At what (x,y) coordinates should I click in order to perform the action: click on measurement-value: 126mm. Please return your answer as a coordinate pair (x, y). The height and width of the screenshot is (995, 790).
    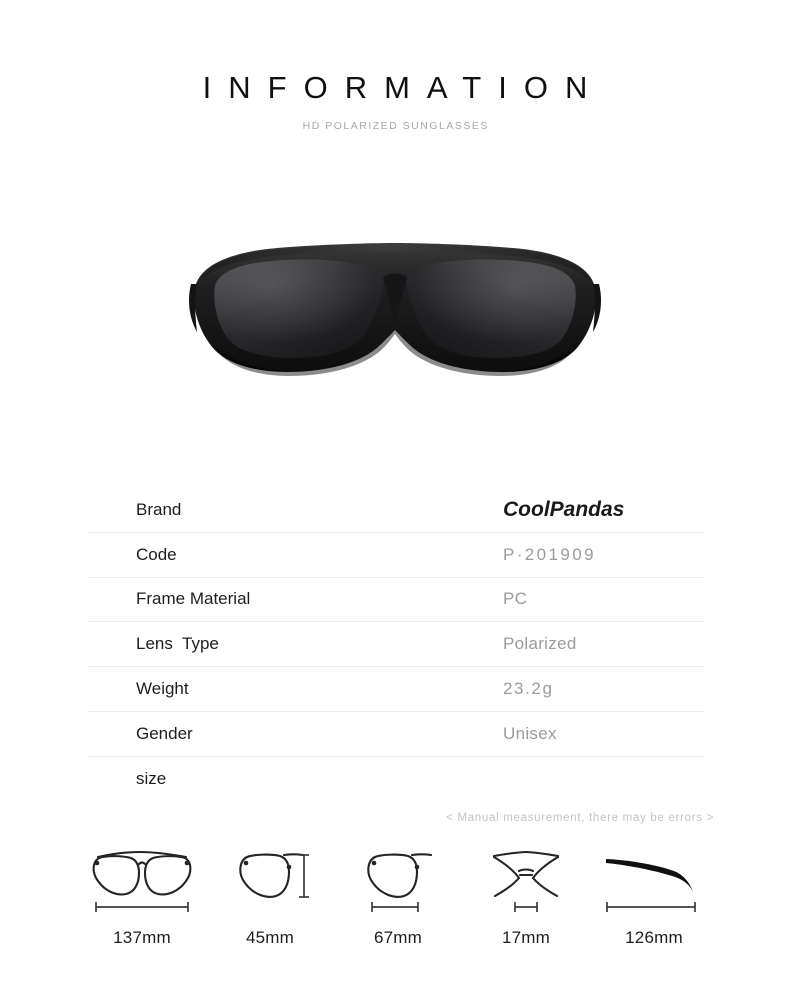
    Looking at the image, I should click on (654, 937).